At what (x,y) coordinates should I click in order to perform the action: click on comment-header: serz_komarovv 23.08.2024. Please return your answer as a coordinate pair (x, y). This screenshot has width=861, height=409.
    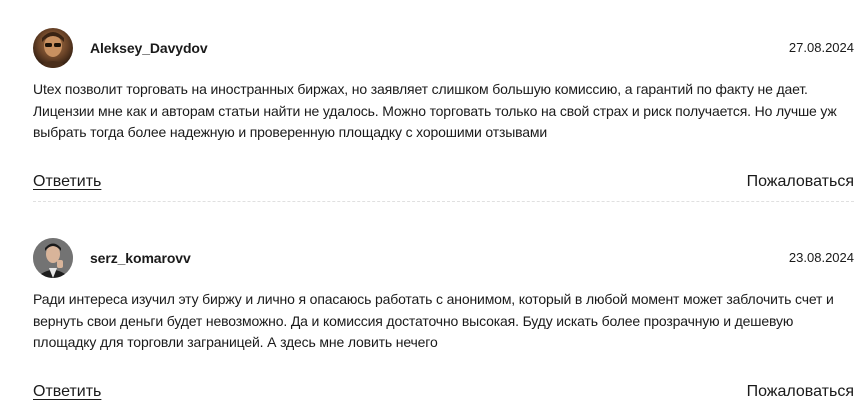
    Looking at the image, I should click on (443, 258).